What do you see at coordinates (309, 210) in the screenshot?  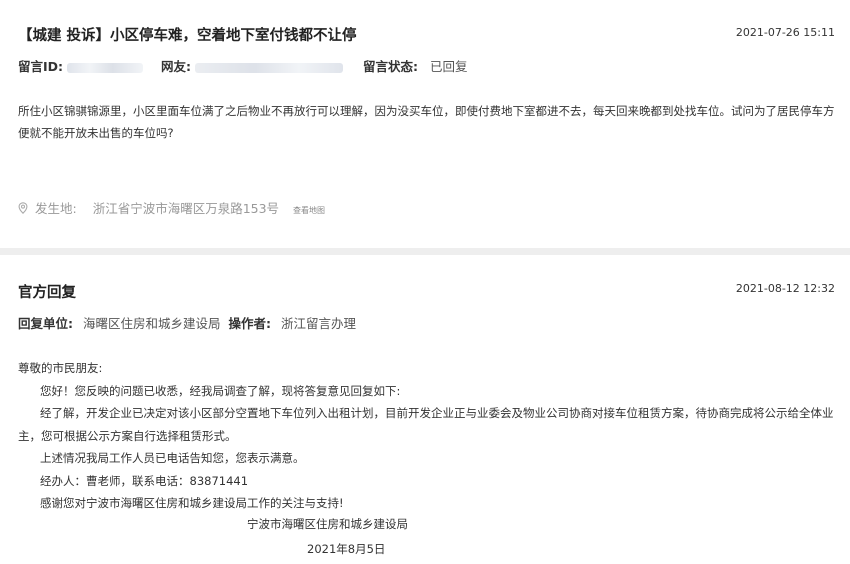 I see `view-map-link: 查看地图` at bounding box center [309, 210].